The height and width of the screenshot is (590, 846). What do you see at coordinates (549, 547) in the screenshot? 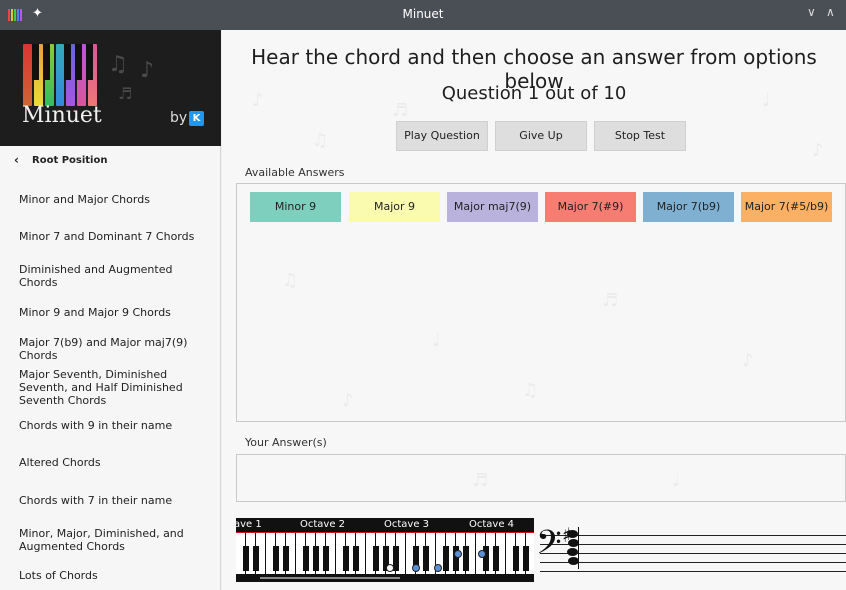
I see `bass-clef-icon: 𝄢` at bounding box center [549, 547].